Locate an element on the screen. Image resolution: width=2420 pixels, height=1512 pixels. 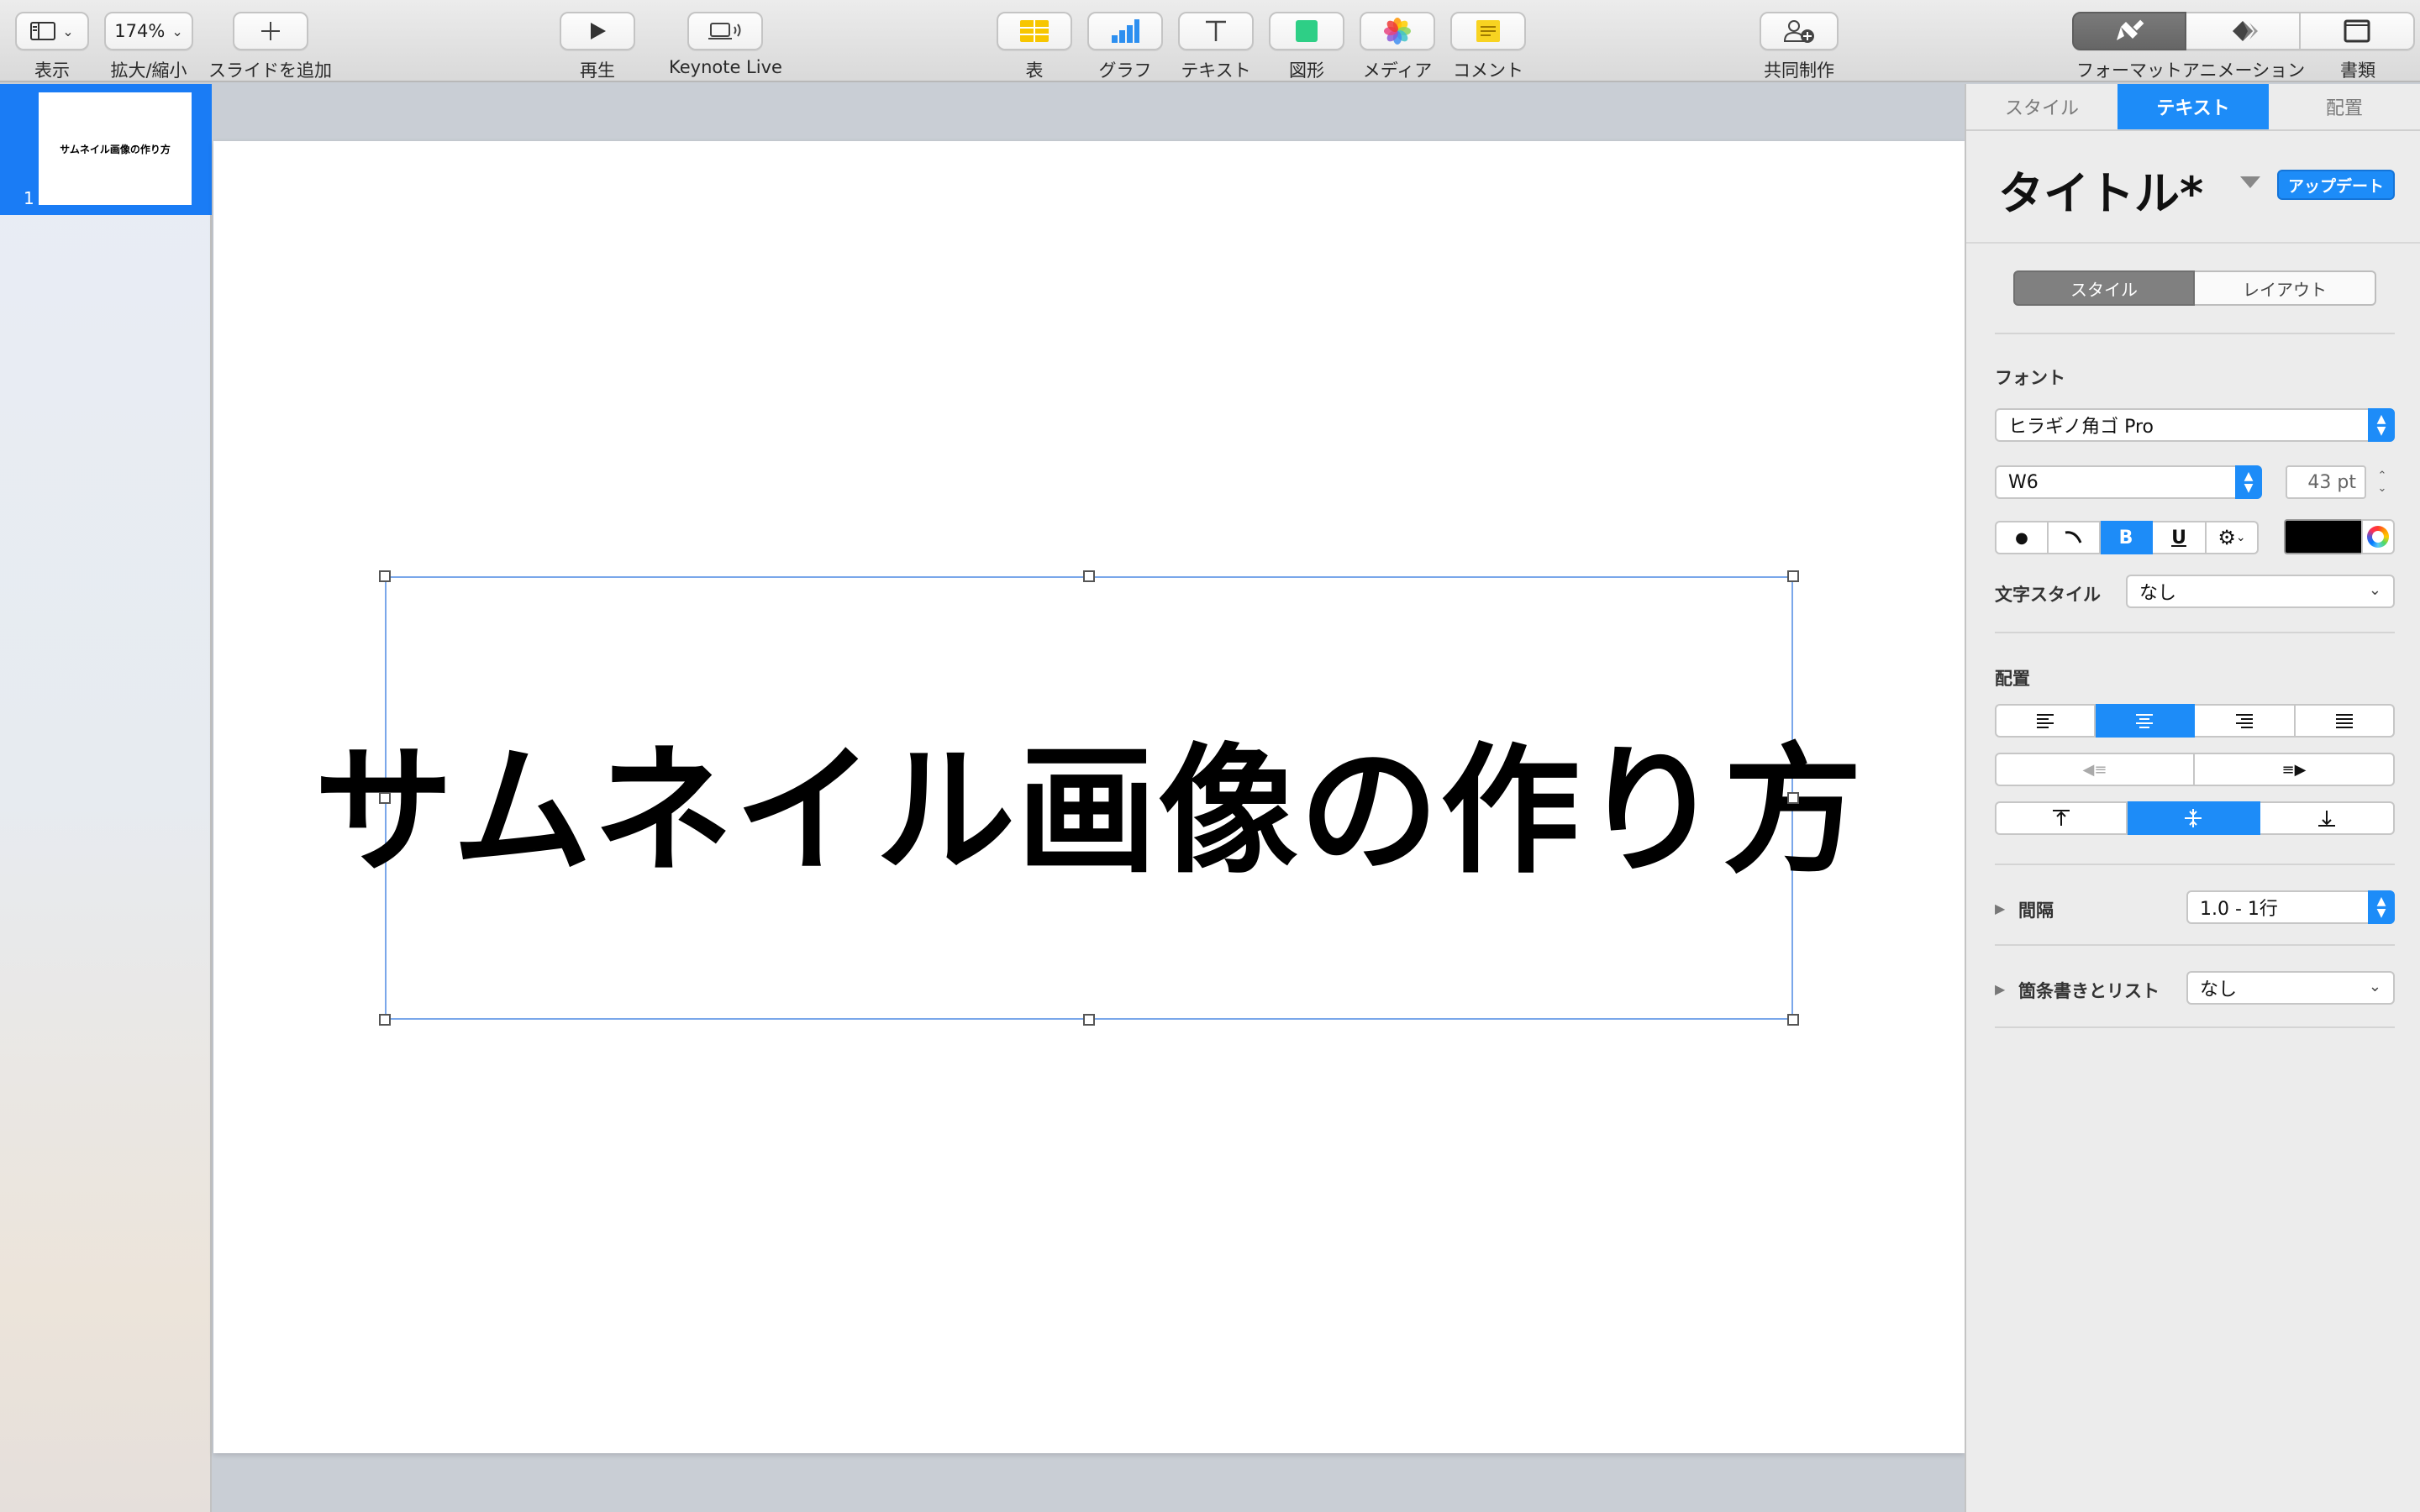
keynote-live-control: Keynote Live is located at coordinates (725, 44).